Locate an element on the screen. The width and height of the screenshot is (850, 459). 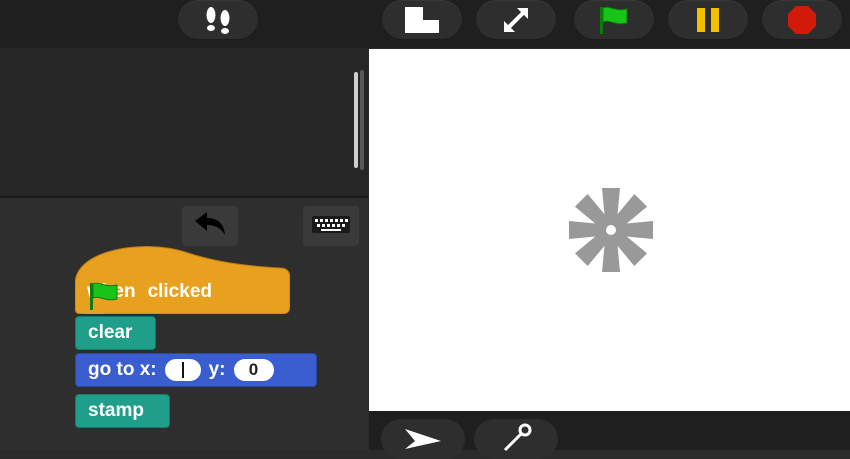
keyboard-icon is located at coordinates (331, 226).